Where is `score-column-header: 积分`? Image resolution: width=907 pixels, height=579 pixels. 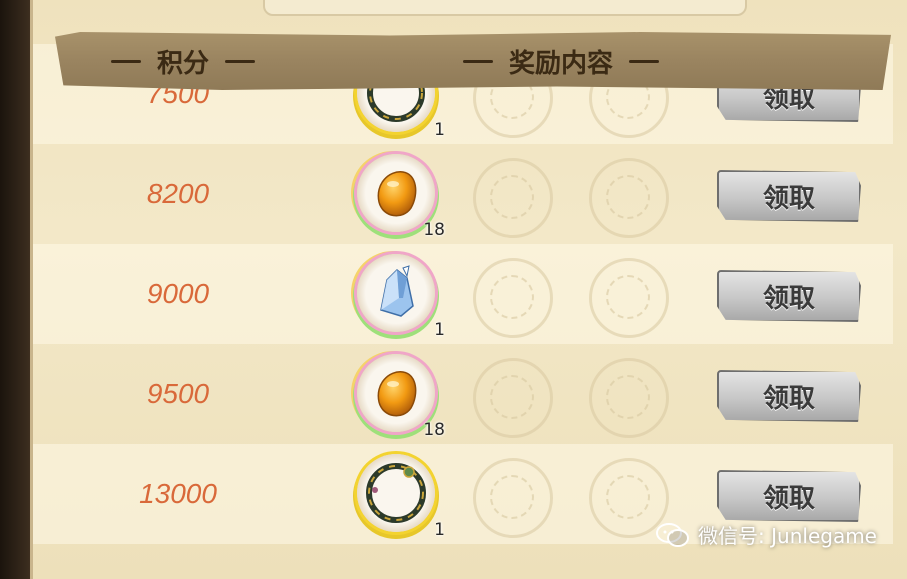
score-column-header: 积分 is located at coordinates (183, 61).